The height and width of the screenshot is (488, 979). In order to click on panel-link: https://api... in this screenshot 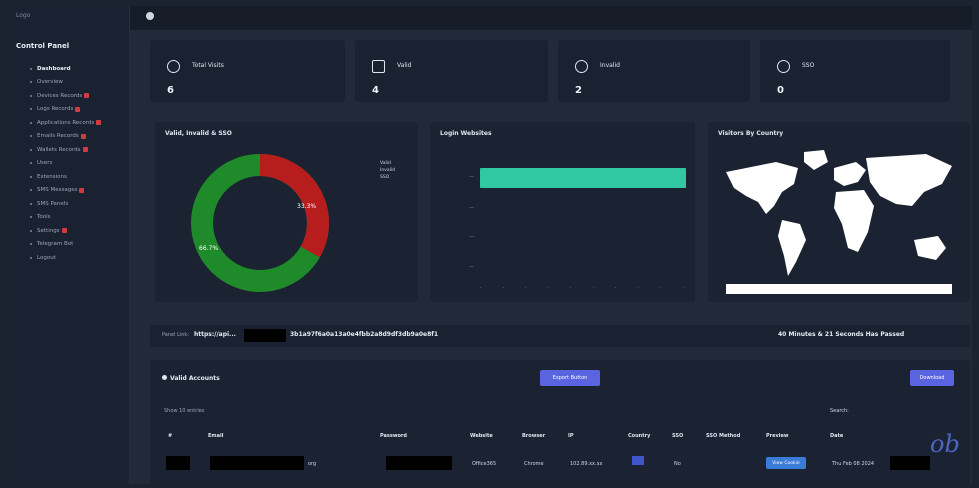, I will do `click(215, 334)`.